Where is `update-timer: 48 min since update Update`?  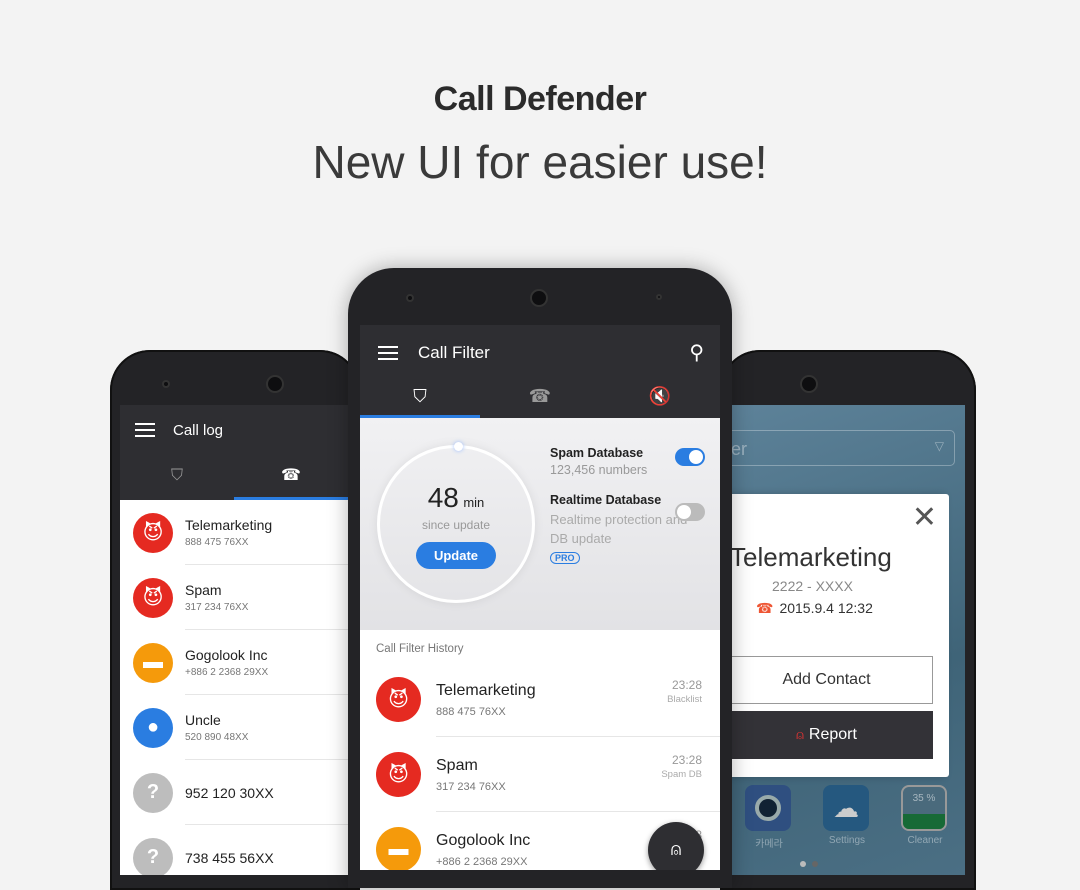 update-timer: 48 min since update Update is located at coordinates (456, 522).